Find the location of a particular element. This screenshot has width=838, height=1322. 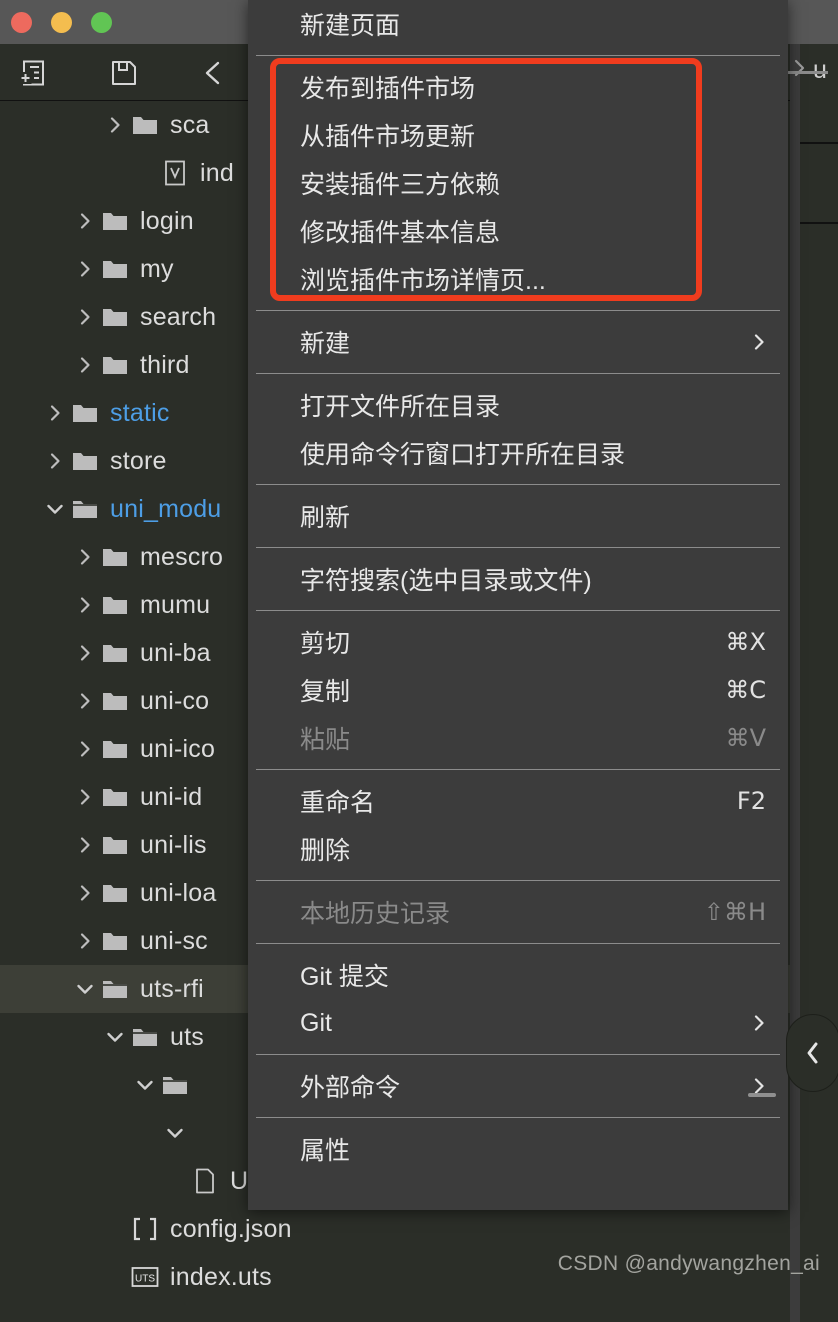

menu-item-label: 重命名 is located at coordinates (338, 803).